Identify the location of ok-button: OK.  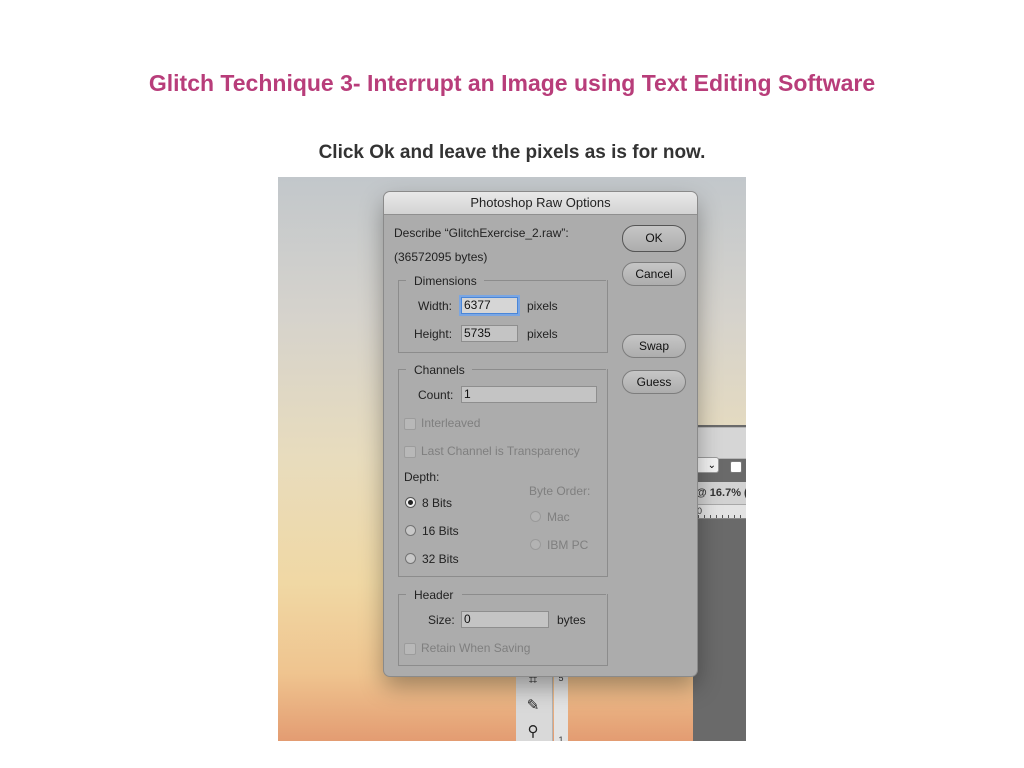
(654, 238).